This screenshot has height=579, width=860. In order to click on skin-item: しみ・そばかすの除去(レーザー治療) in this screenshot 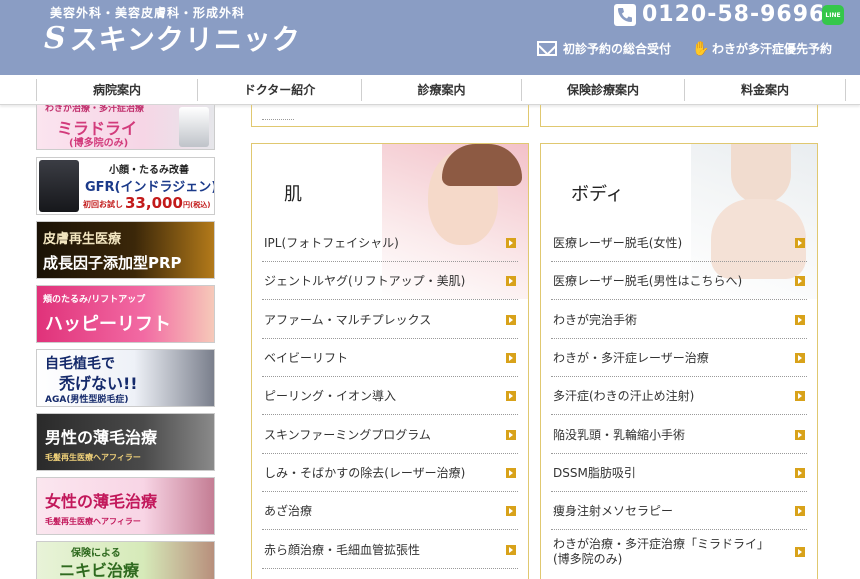, I will do `click(390, 473)`.